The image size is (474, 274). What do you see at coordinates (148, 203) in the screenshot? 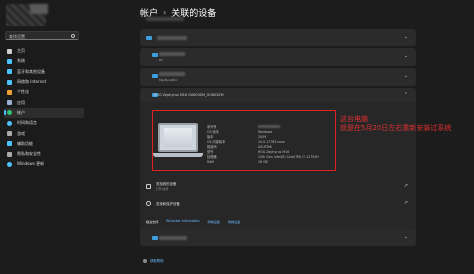
I see `shield-icon` at bounding box center [148, 203].